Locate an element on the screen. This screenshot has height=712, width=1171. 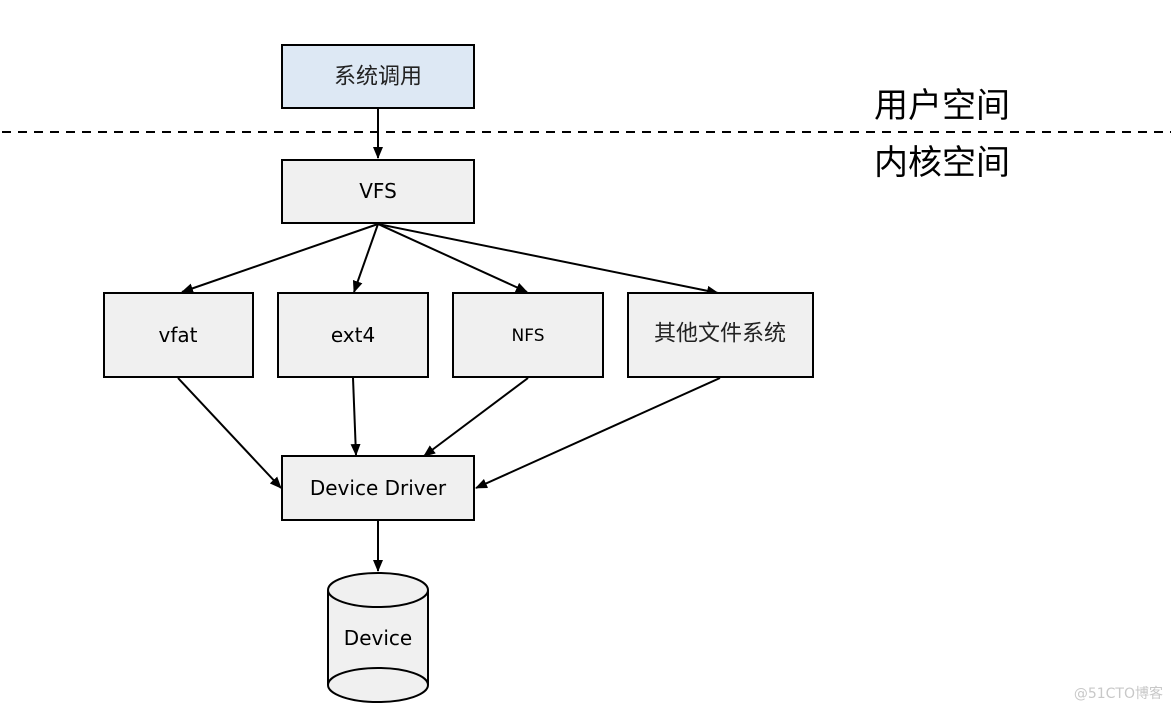
node-device: Device is located at coordinates (378, 637).